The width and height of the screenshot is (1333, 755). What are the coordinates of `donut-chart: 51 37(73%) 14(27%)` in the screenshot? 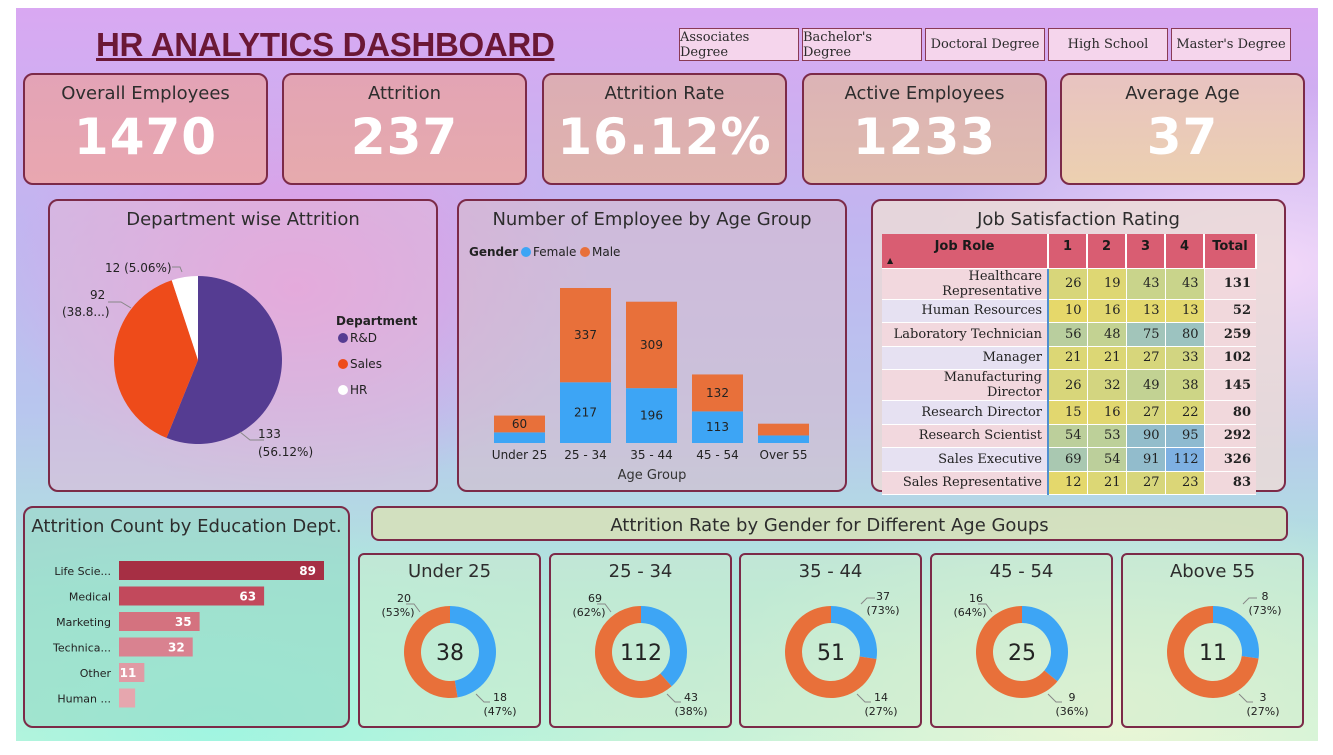 It's located at (842, 654).